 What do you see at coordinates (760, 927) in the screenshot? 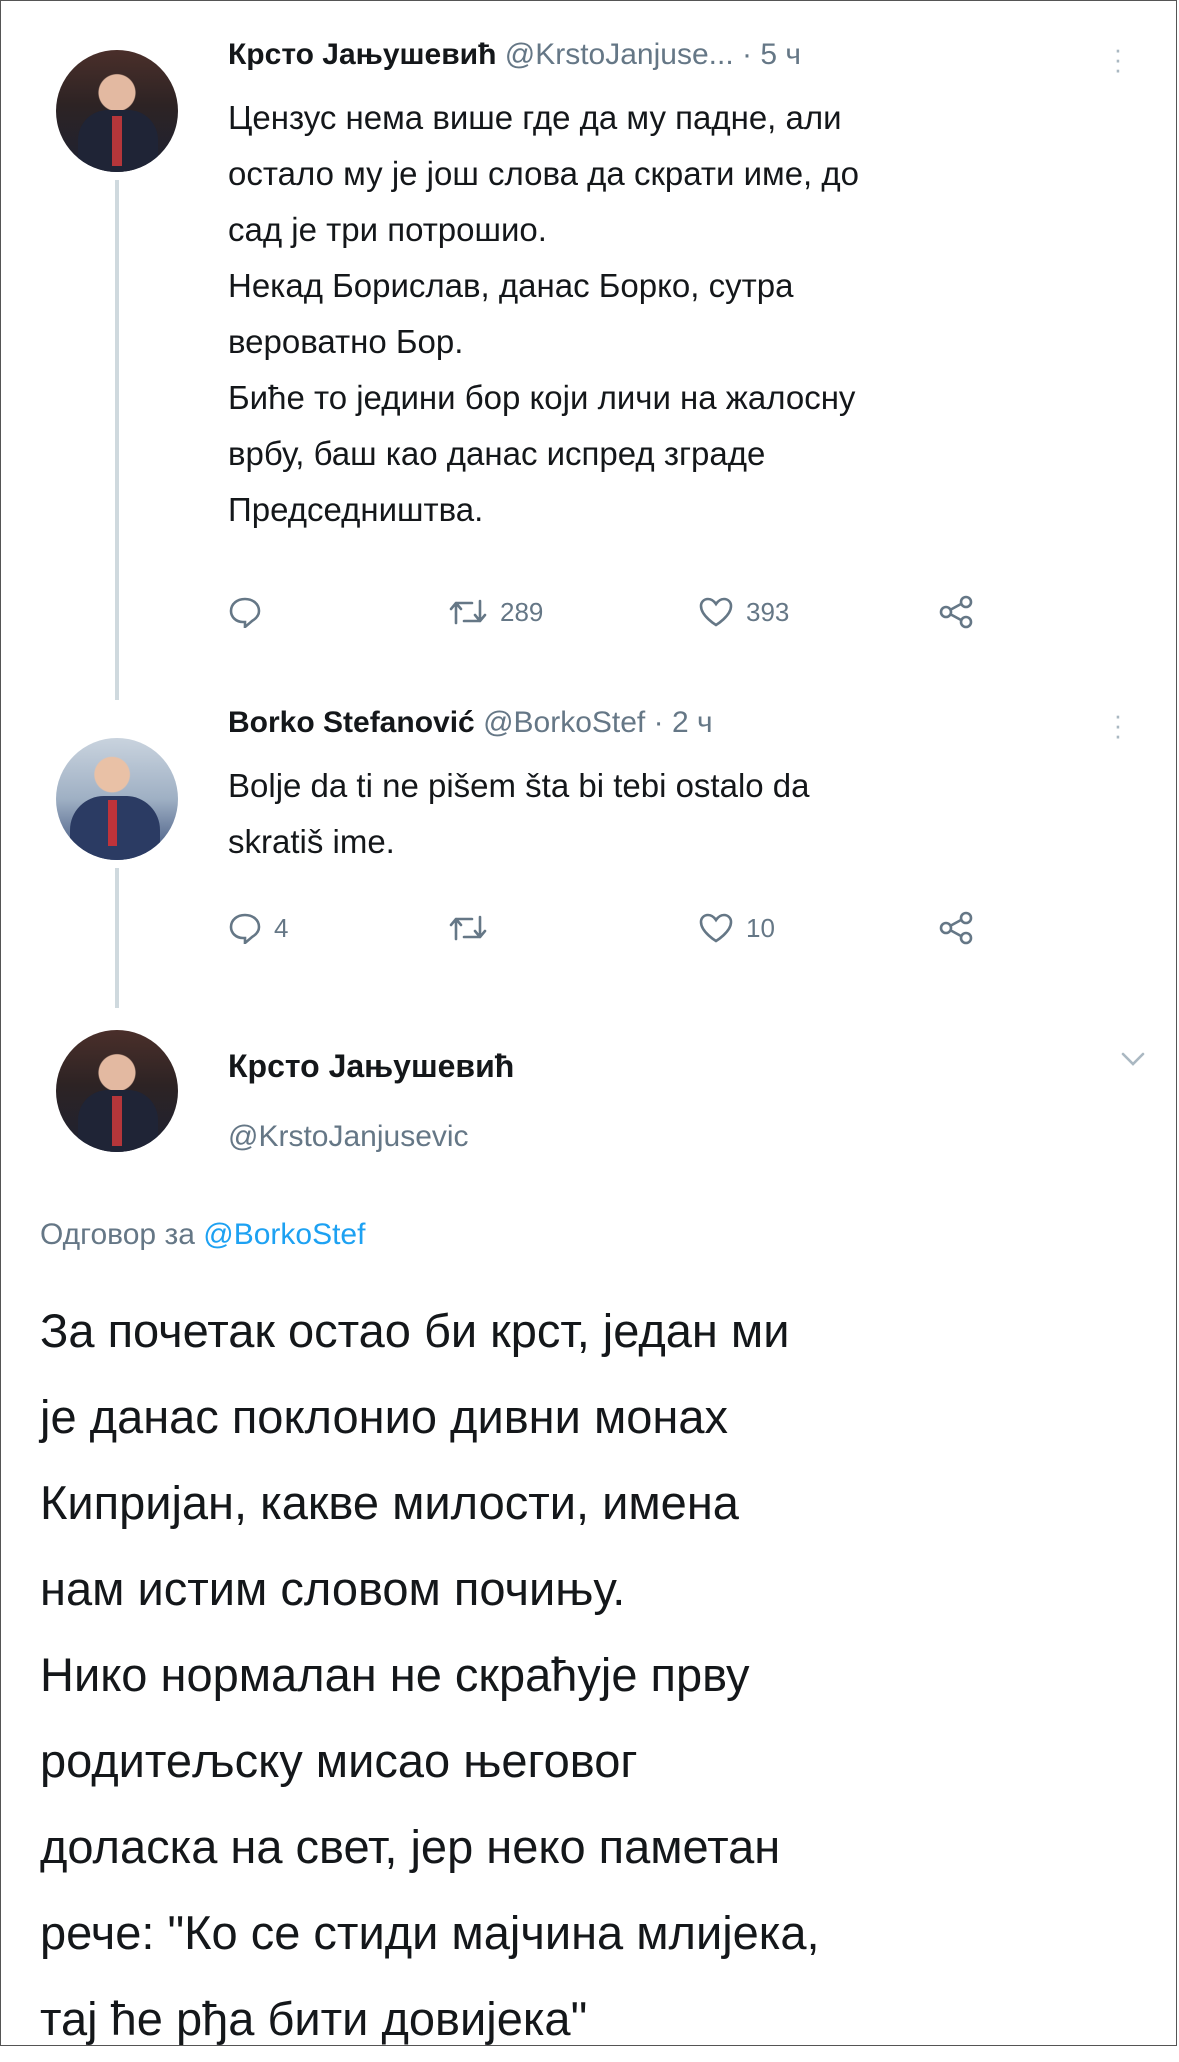
I see `like-count: 10` at bounding box center [760, 927].